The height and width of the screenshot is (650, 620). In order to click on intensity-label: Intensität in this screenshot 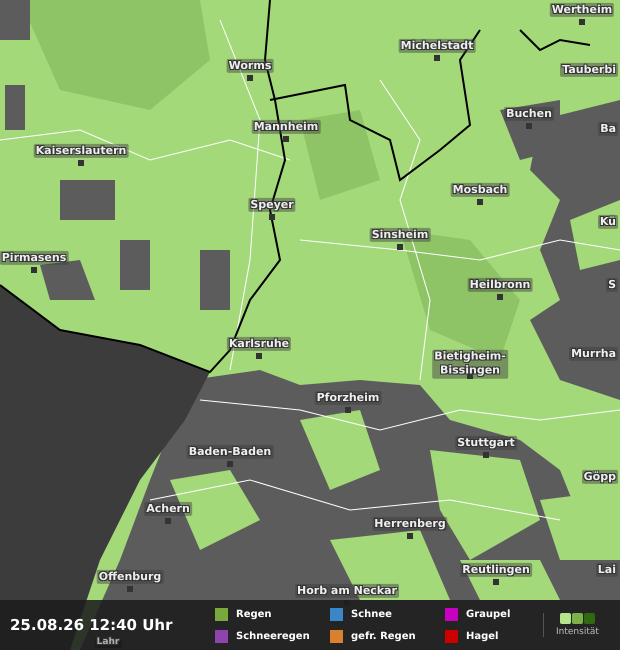, I will do `click(577, 632)`.